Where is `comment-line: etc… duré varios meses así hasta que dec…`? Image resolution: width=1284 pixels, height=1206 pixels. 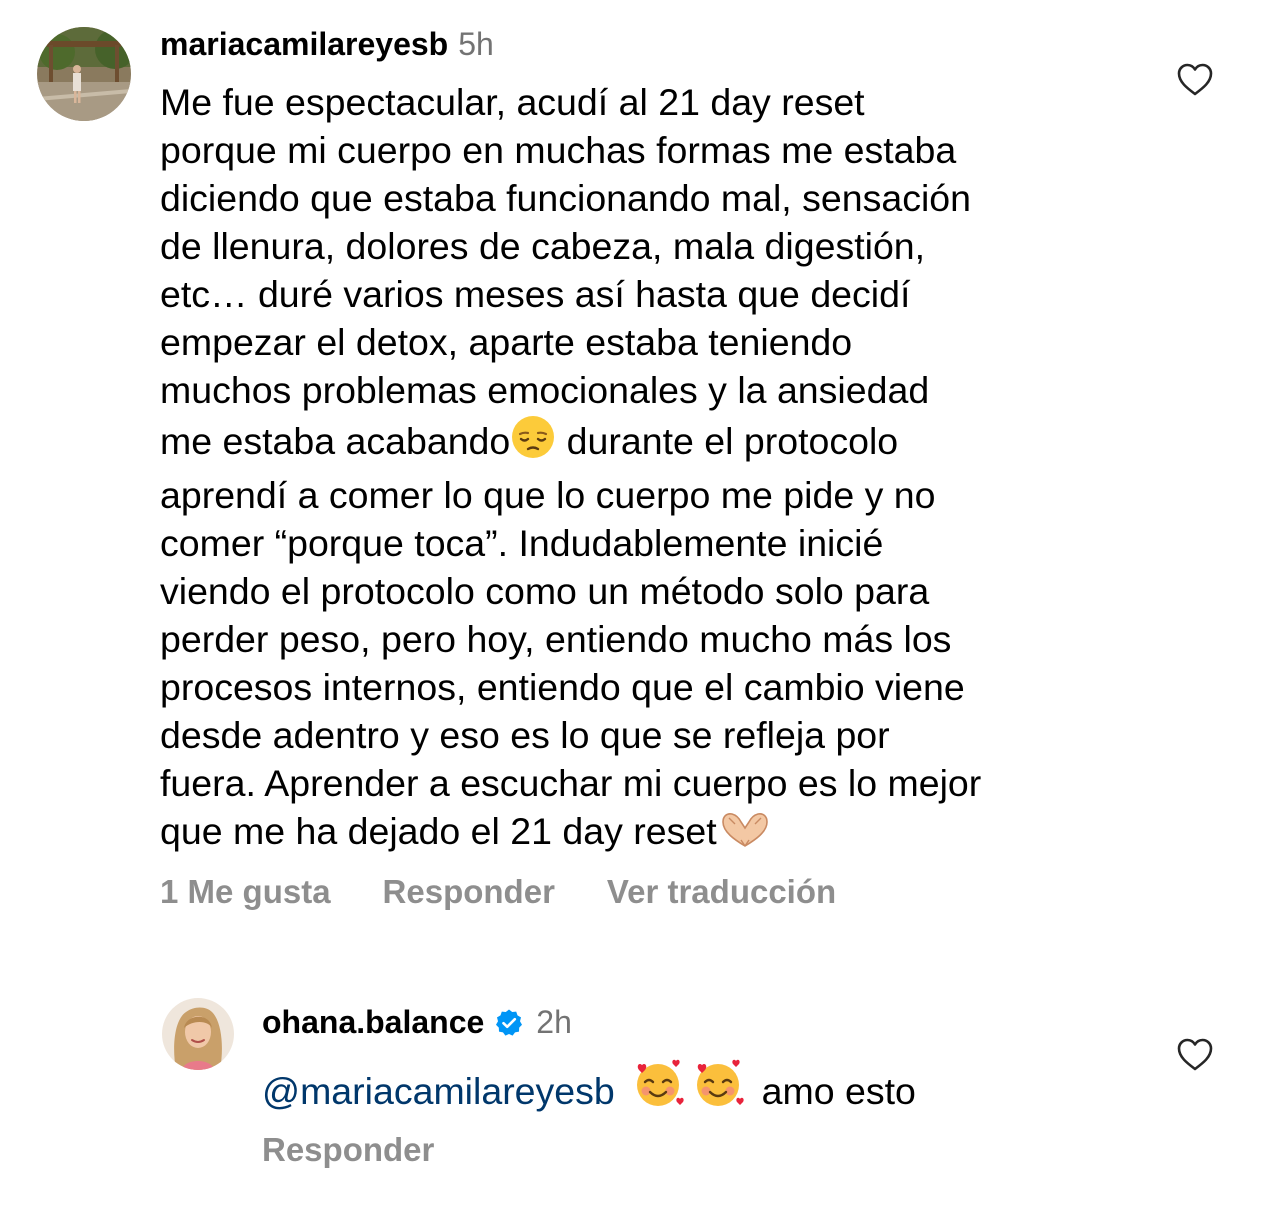
comment-line: etc… duré varios meses así hasta que dec… is located at coordinates (535, 294).